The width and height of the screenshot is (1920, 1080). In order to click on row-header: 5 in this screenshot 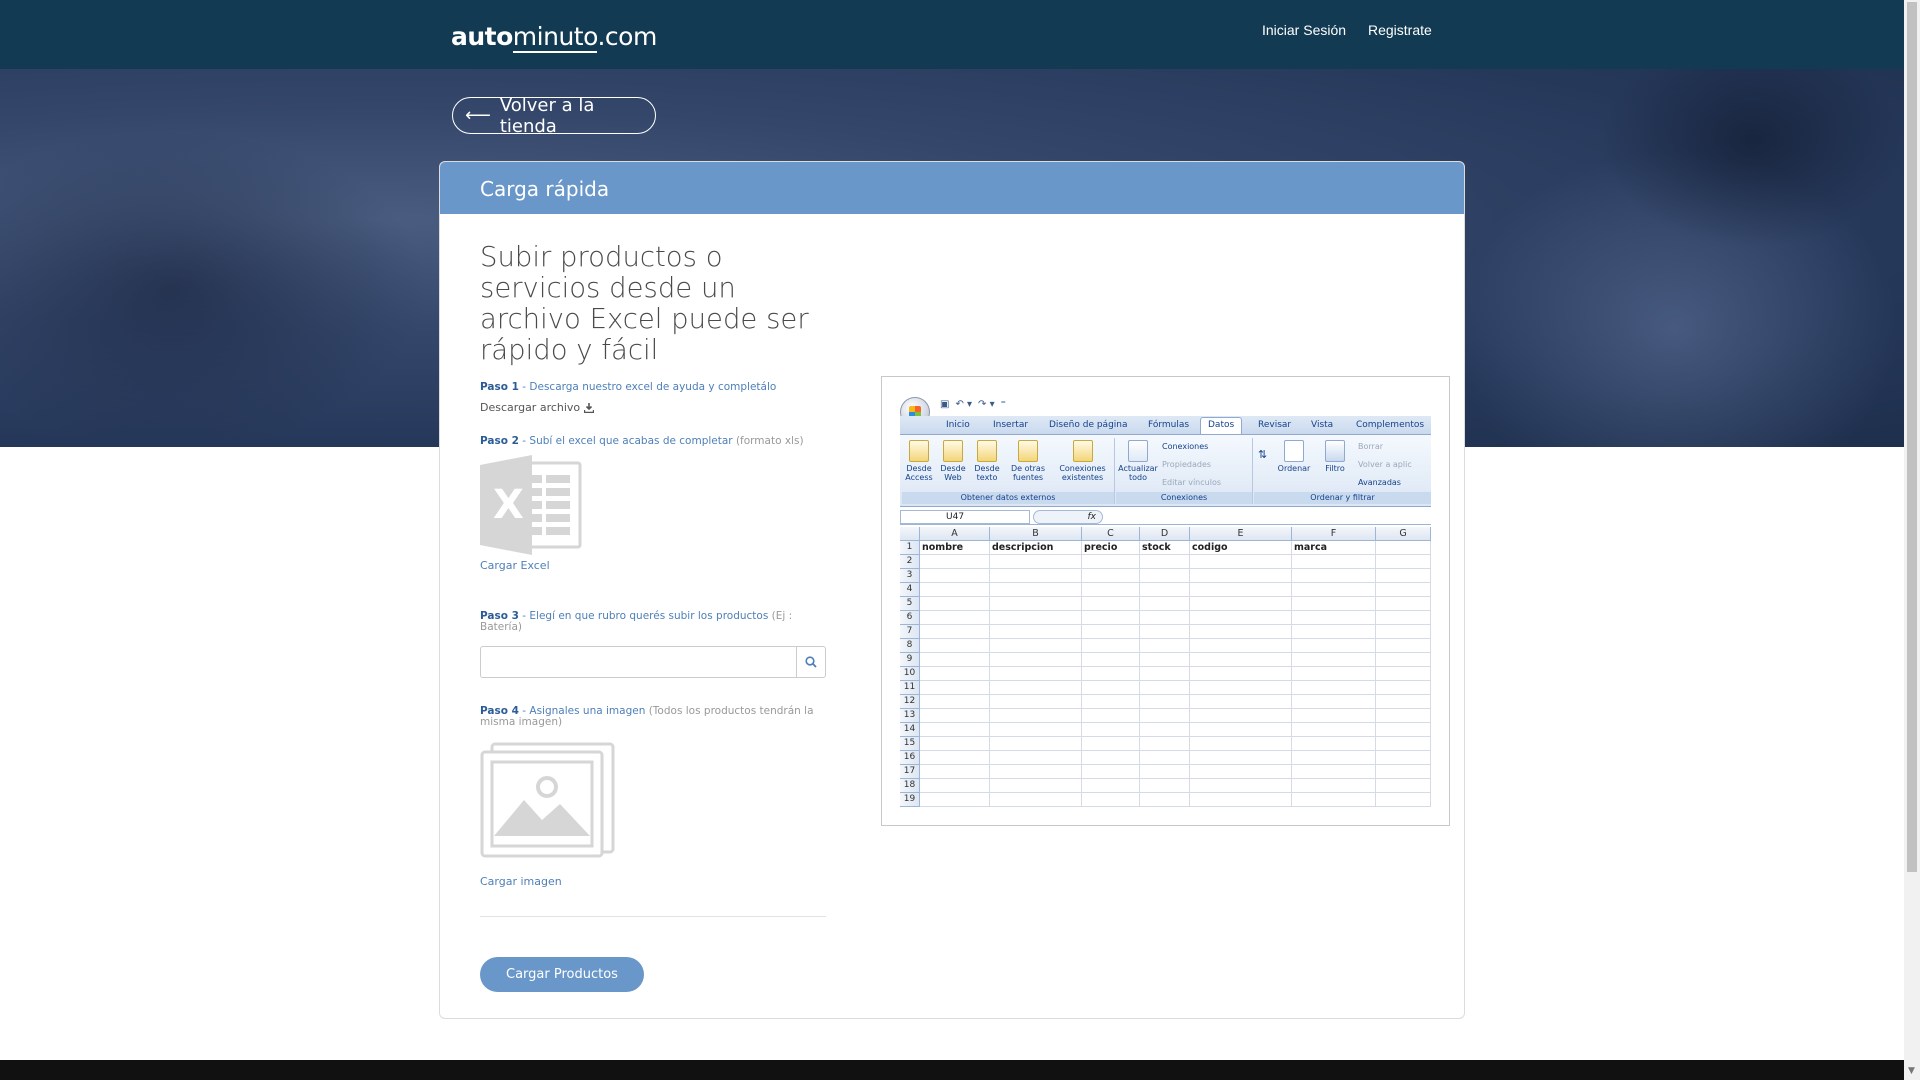, I will do `click(910, 604)`.